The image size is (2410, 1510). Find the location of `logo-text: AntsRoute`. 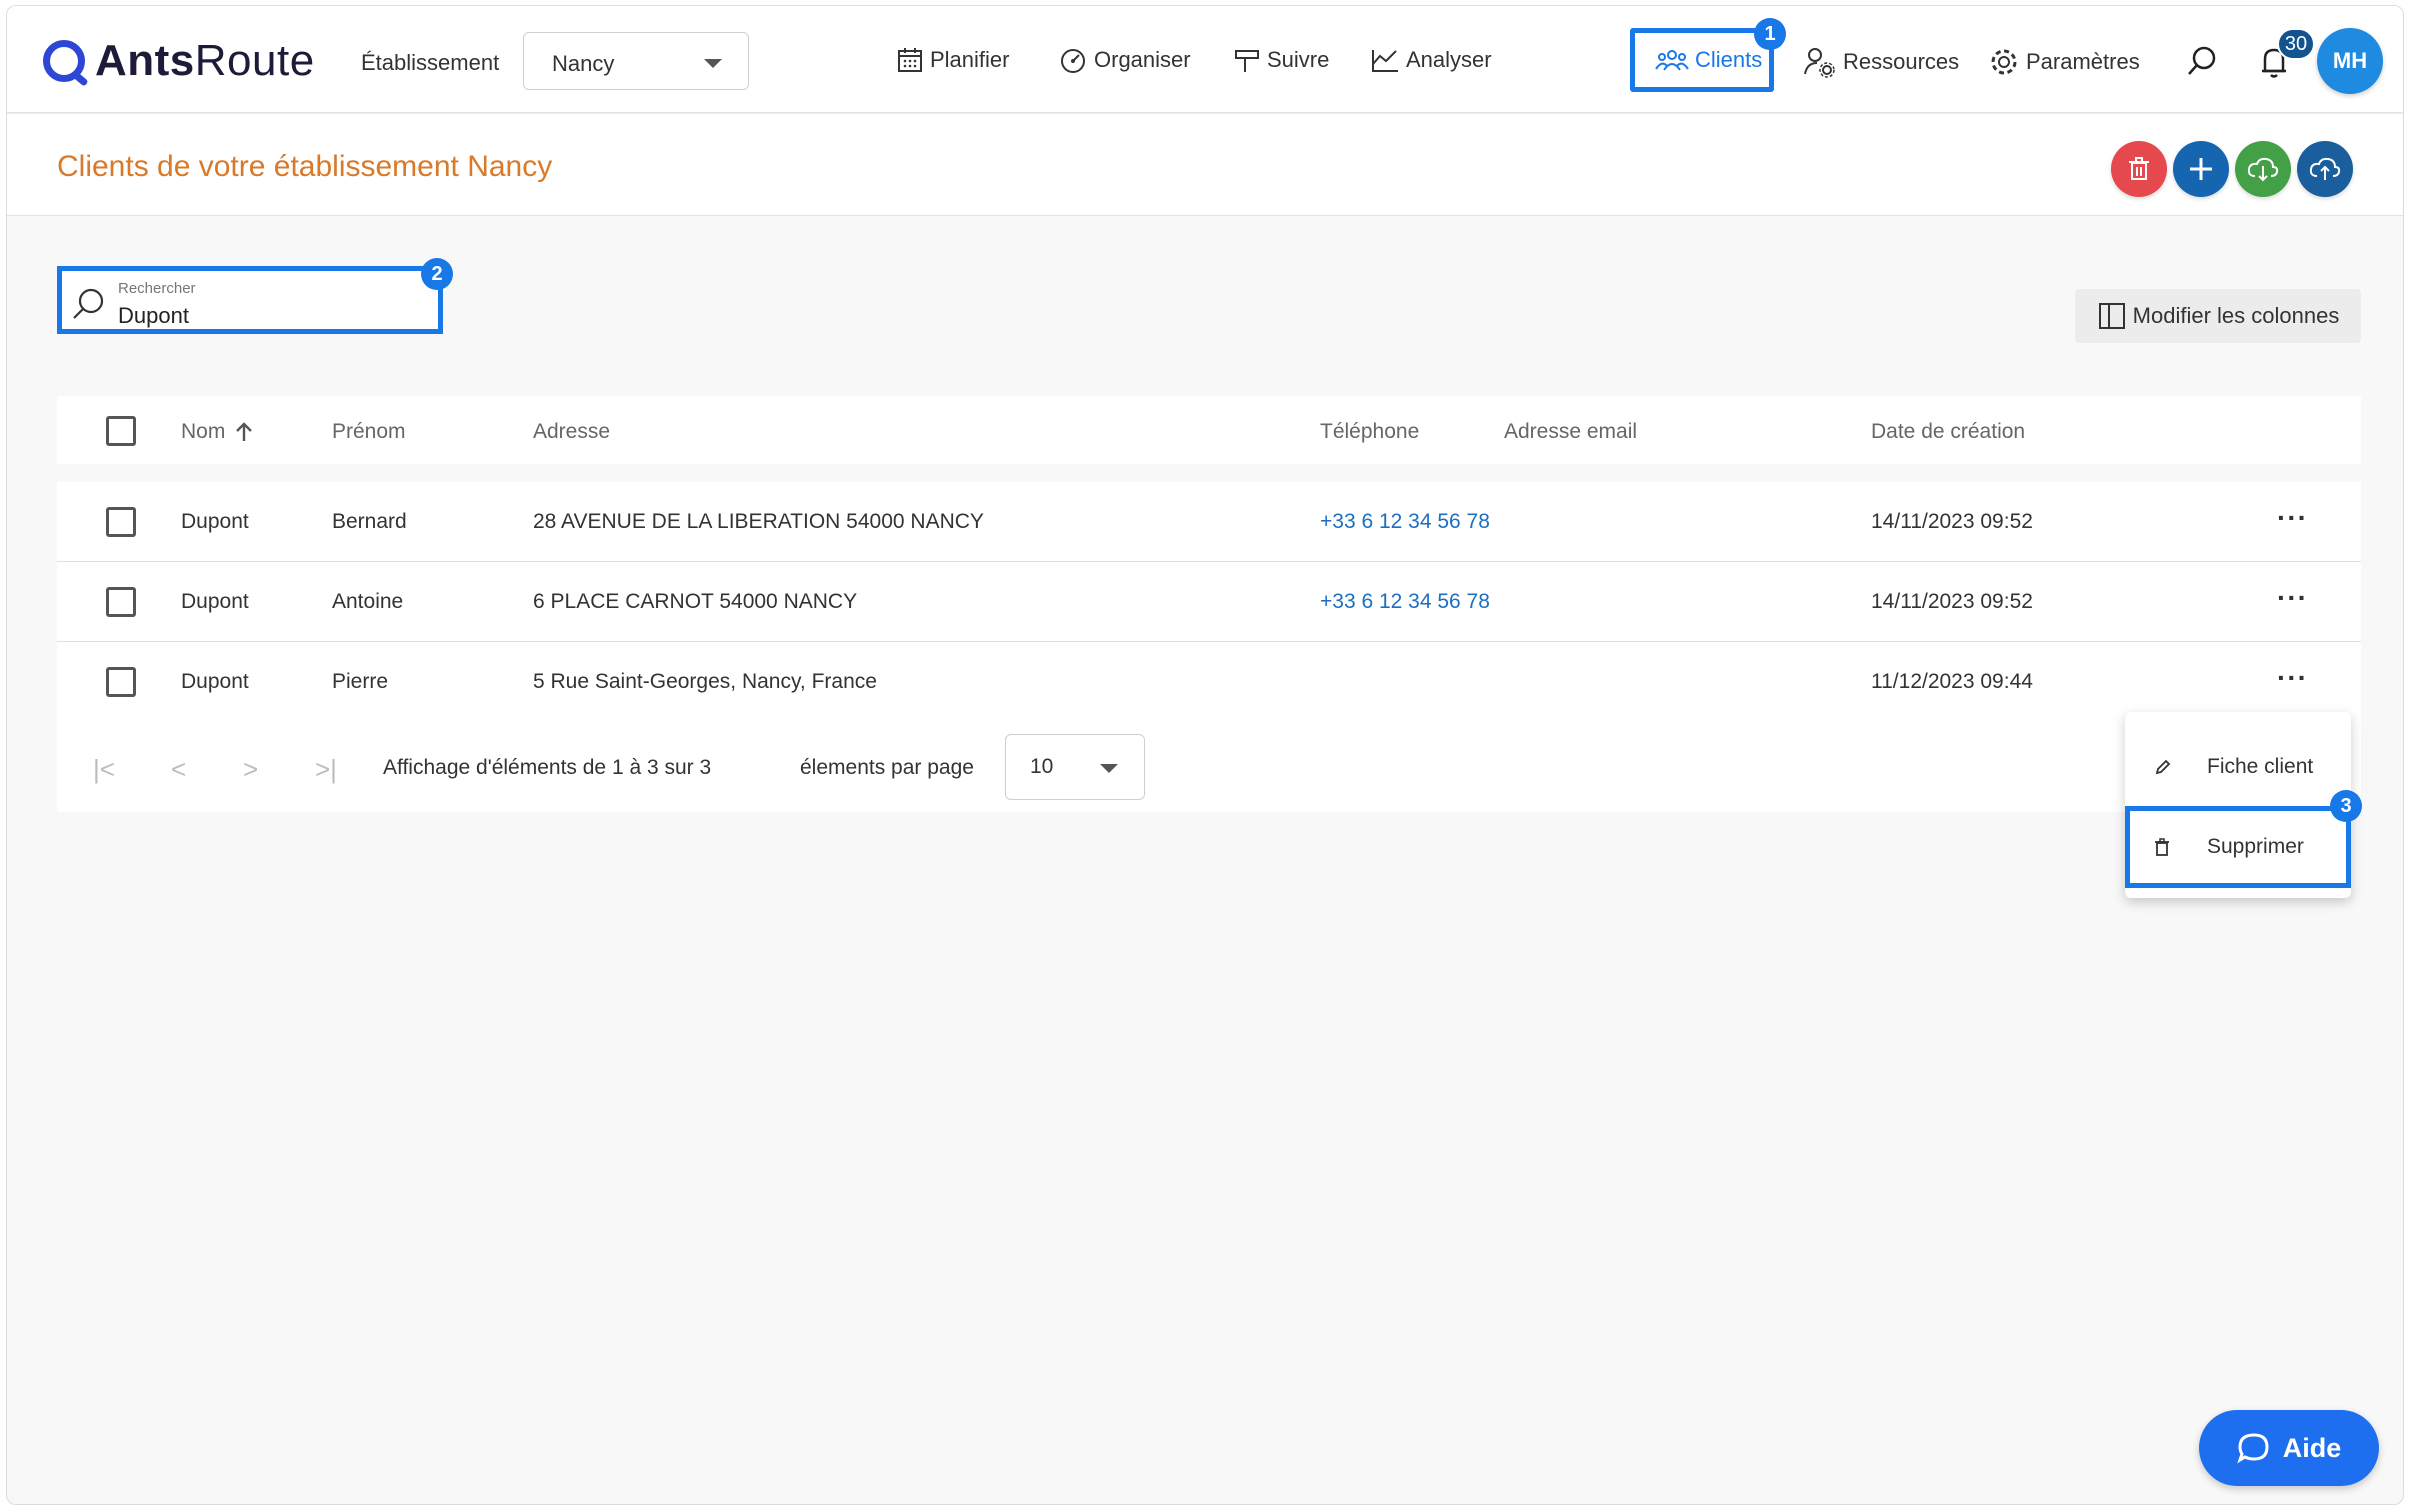

logo-text: AntsRoute is located at coordinates (205, 60).